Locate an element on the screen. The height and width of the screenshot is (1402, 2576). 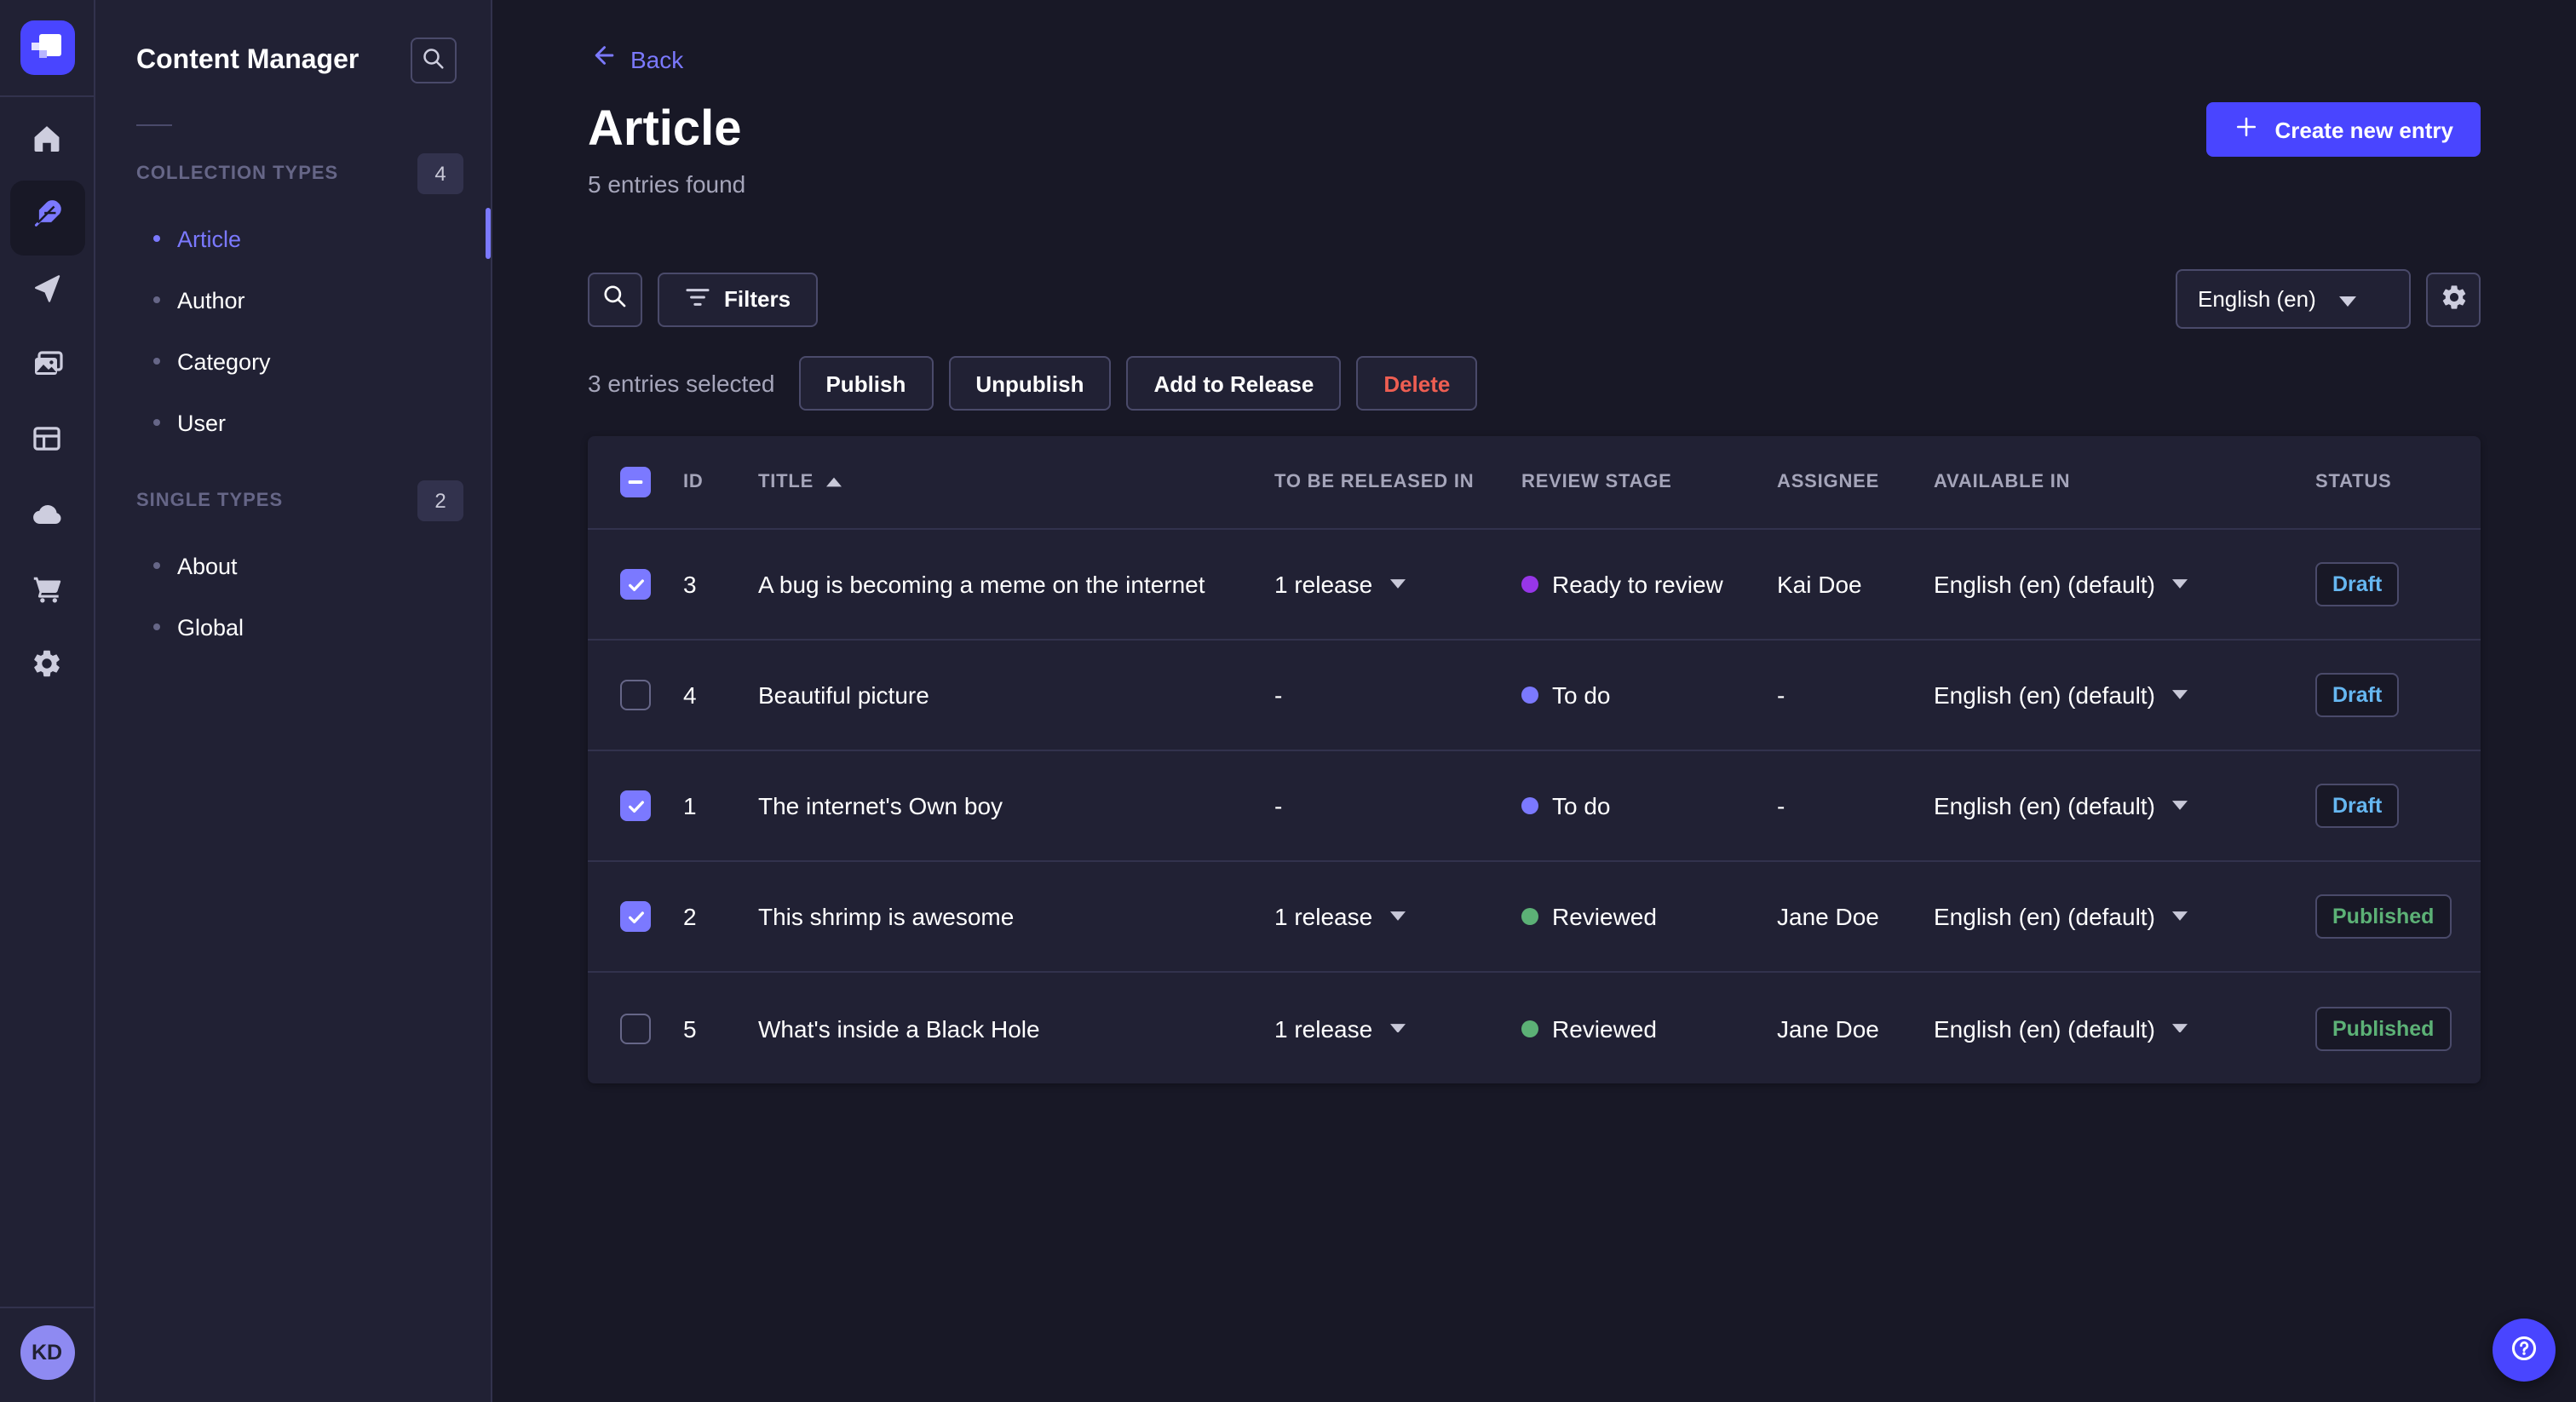
column-header-review-stage: REVIEW STAGE is located at coordinates (1649, 482).